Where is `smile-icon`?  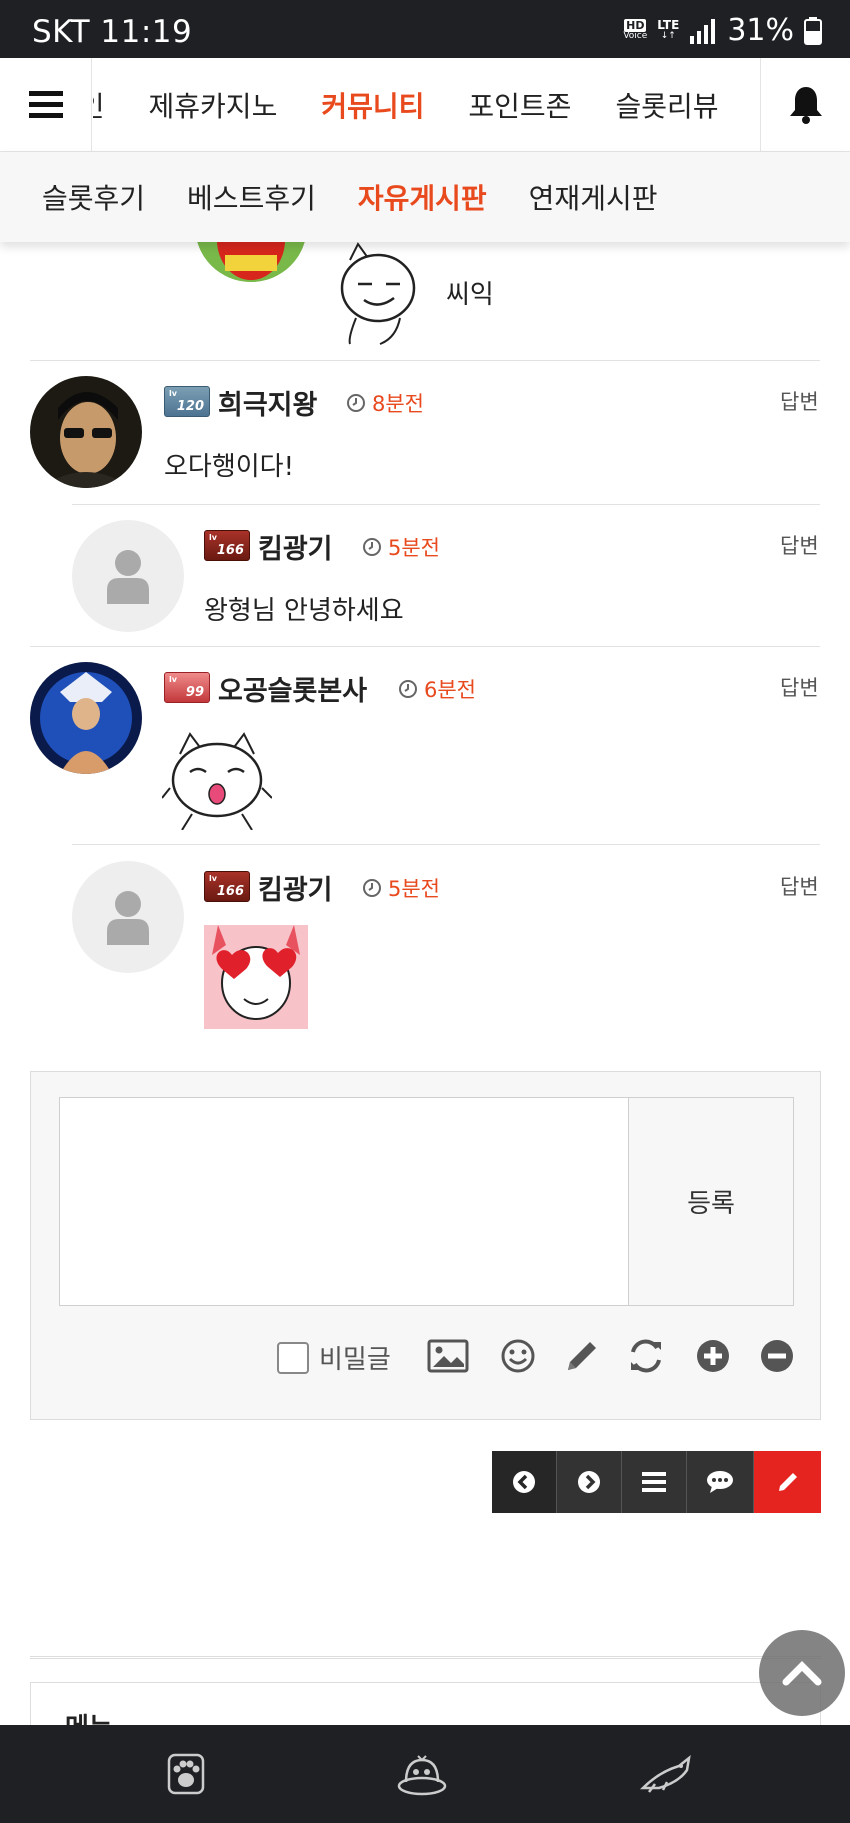
smile-icon is located at coordinates (518, 1356).